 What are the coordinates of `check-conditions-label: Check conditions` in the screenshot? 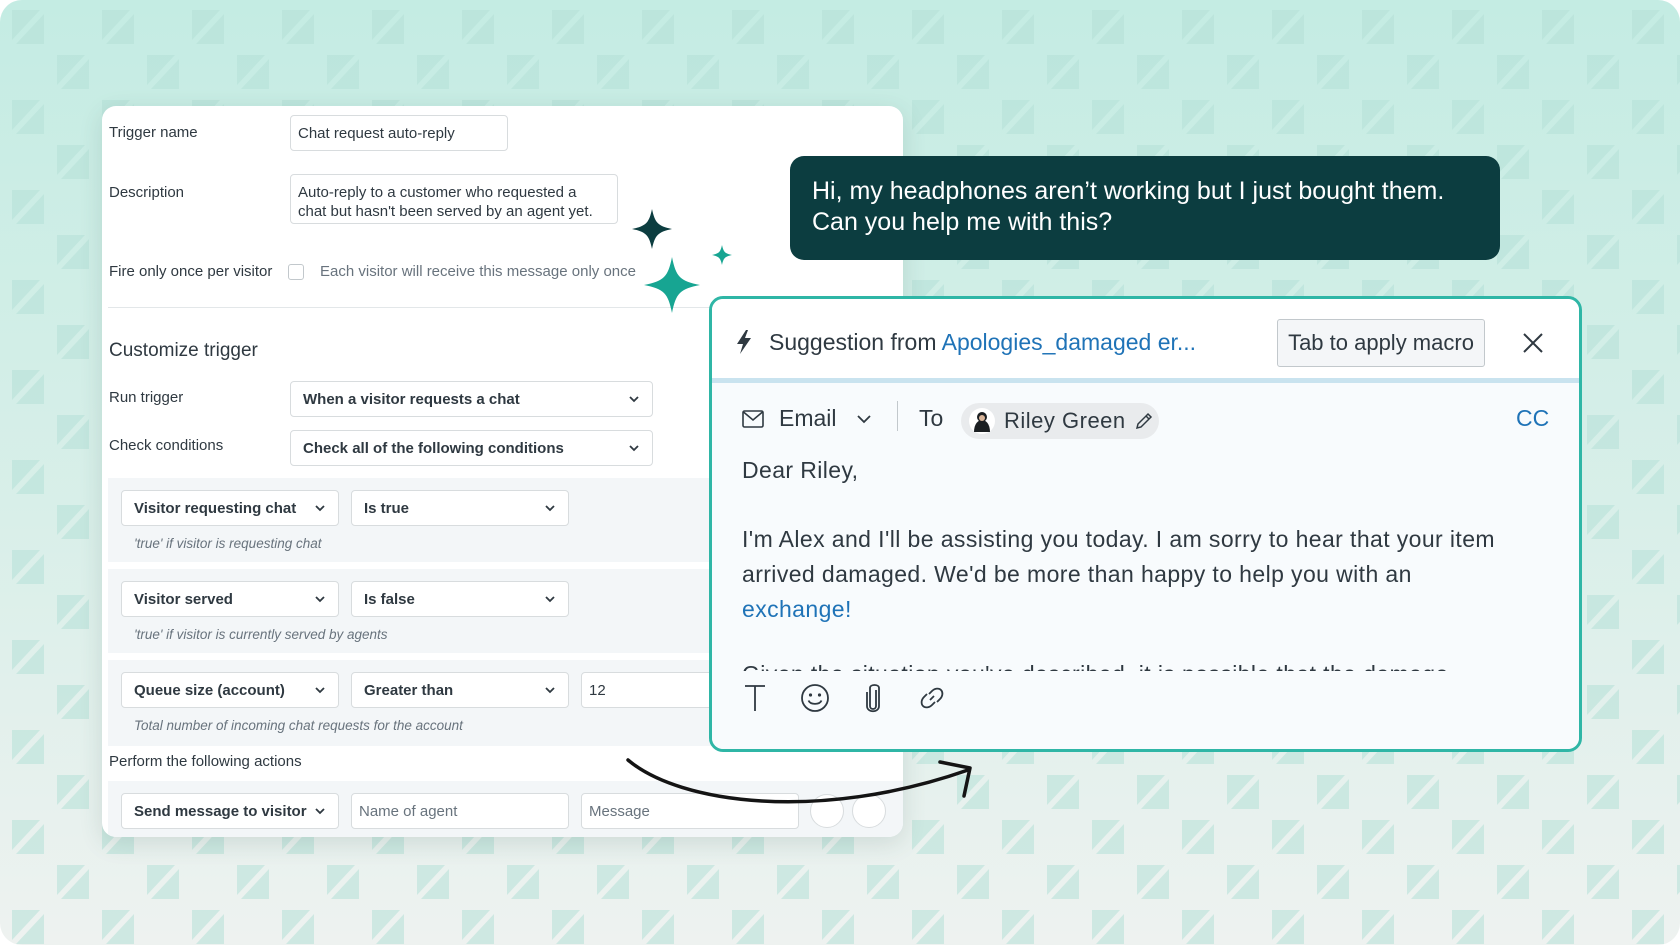 It's located at (166, 445).